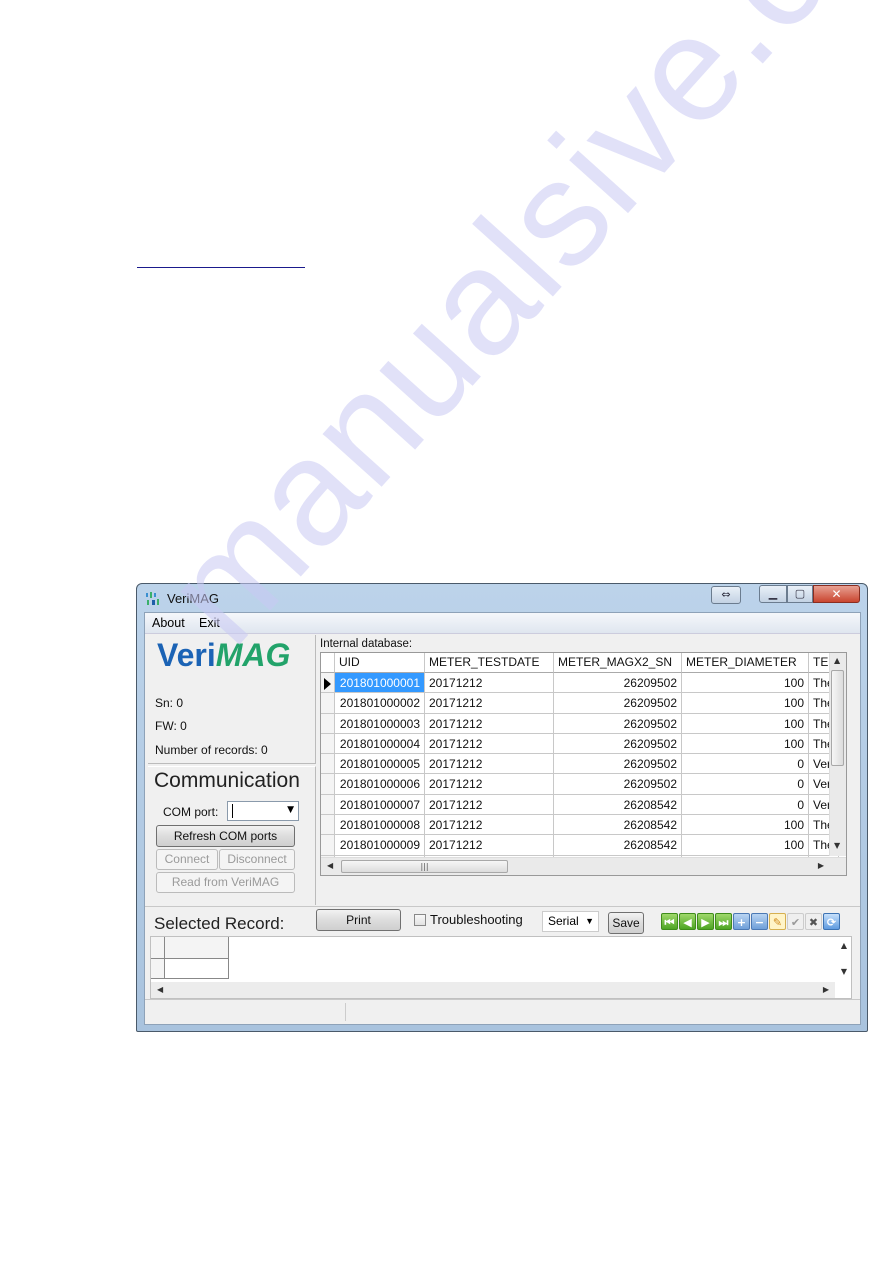 The height and width of the screenshot is (1263, 893). What do you see at coordinates (669, 921) in the screenshot?
I see `first-record-icon: ⏮` at bounding box center [669, 921].